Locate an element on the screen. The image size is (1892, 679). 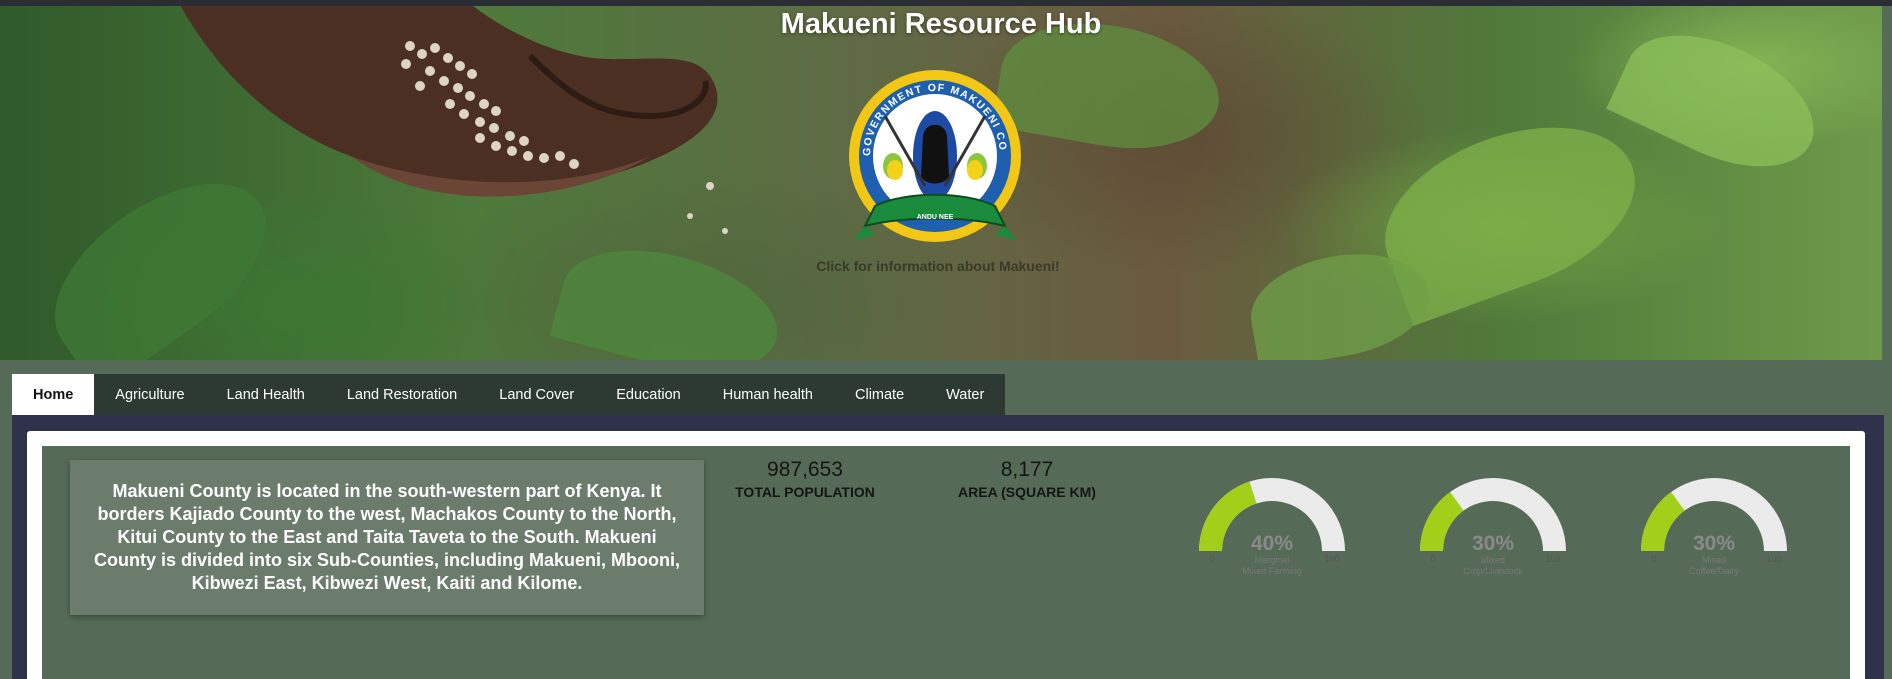
gauge-marginal-mixed-farming: 40% 0 100 Marginal Mixed Farming is located at coordinates (1272, 527).